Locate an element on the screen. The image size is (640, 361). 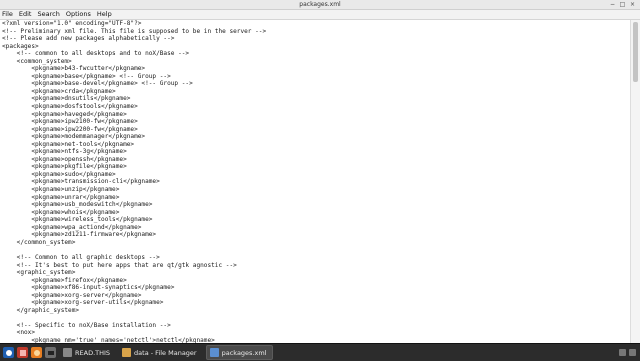
menu-help: Help is located at coordinates (104, 14).